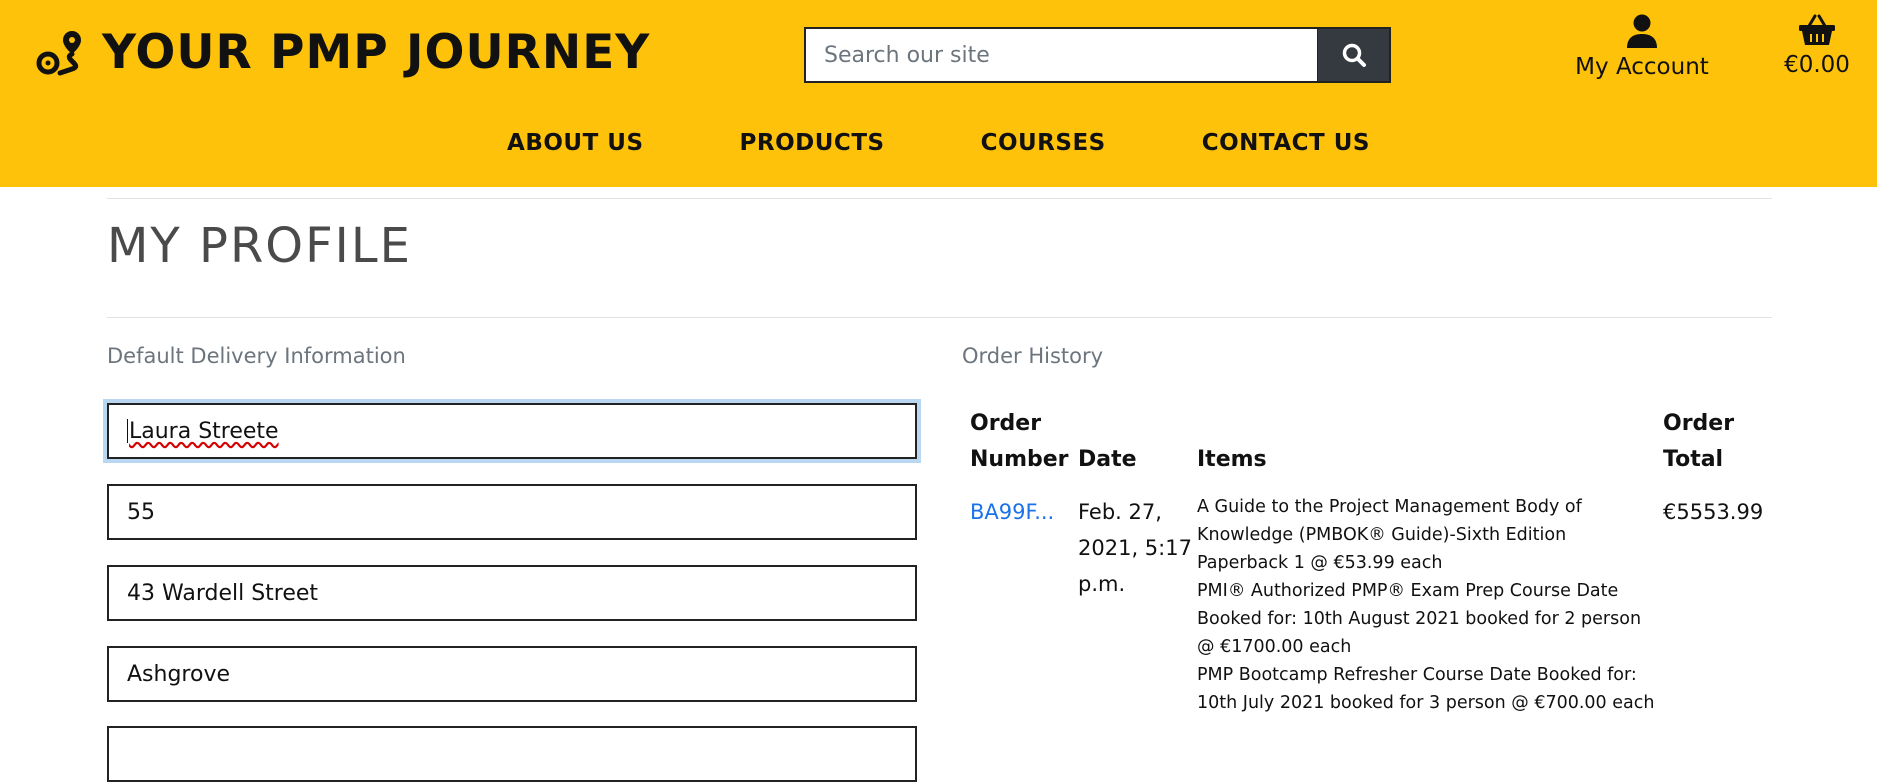 The image size is (1877, 782). Describe the element at coordinates (1274, 647) in the screenshot. I see `order-item-line: @ €1700.00 each` at that location.